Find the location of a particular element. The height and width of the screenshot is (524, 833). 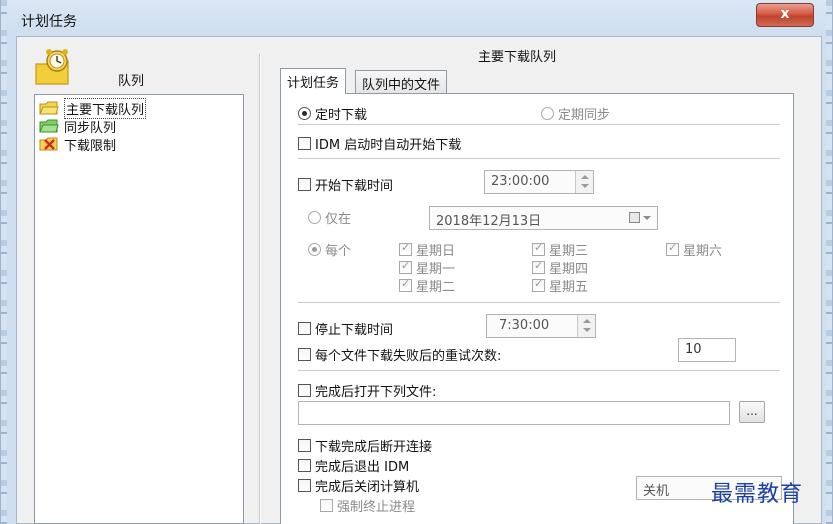

day-checkbox-sunday: 星期日 is located at coordinates (427, 249).